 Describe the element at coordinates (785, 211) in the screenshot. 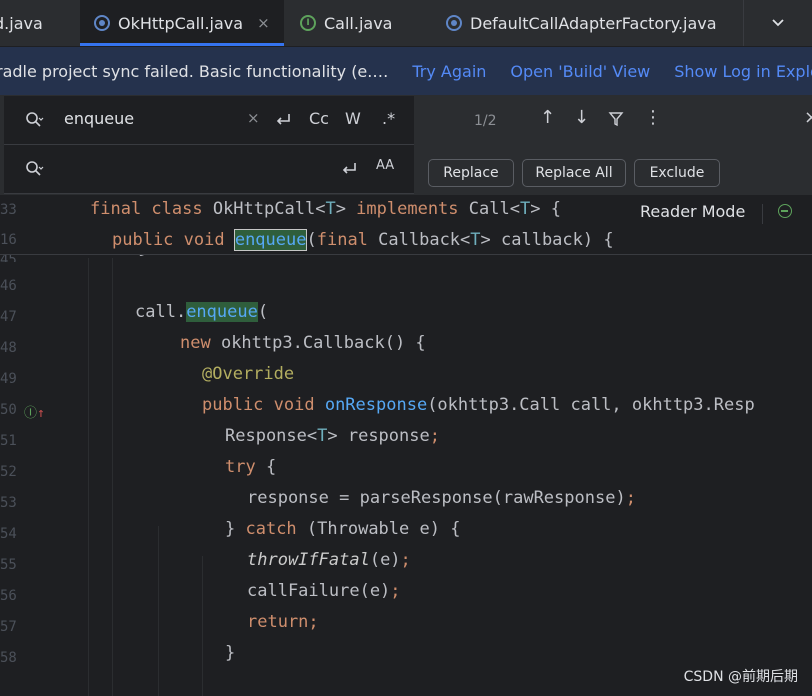

I see `inspection-status-icon` at that location.